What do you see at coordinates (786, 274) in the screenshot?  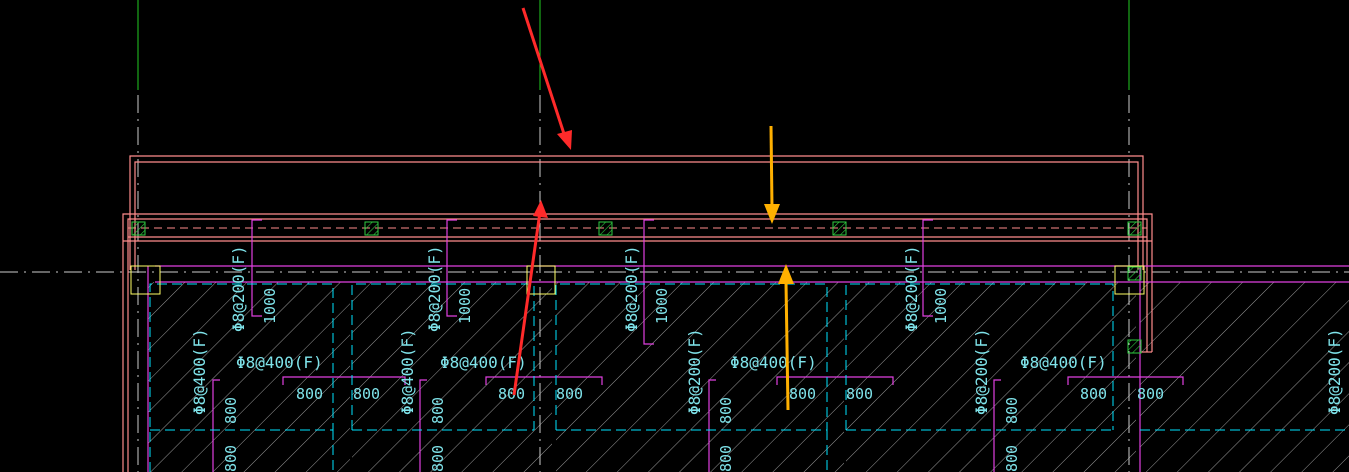 I see `orange-arrow-head` at bounding box center [786, 274].